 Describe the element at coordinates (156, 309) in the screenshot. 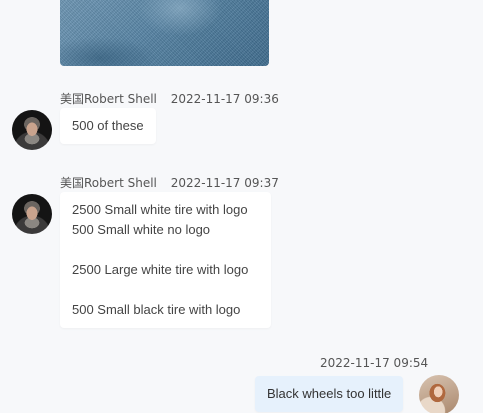

I see `message-text: 500 Small black tire with logo` at that location.